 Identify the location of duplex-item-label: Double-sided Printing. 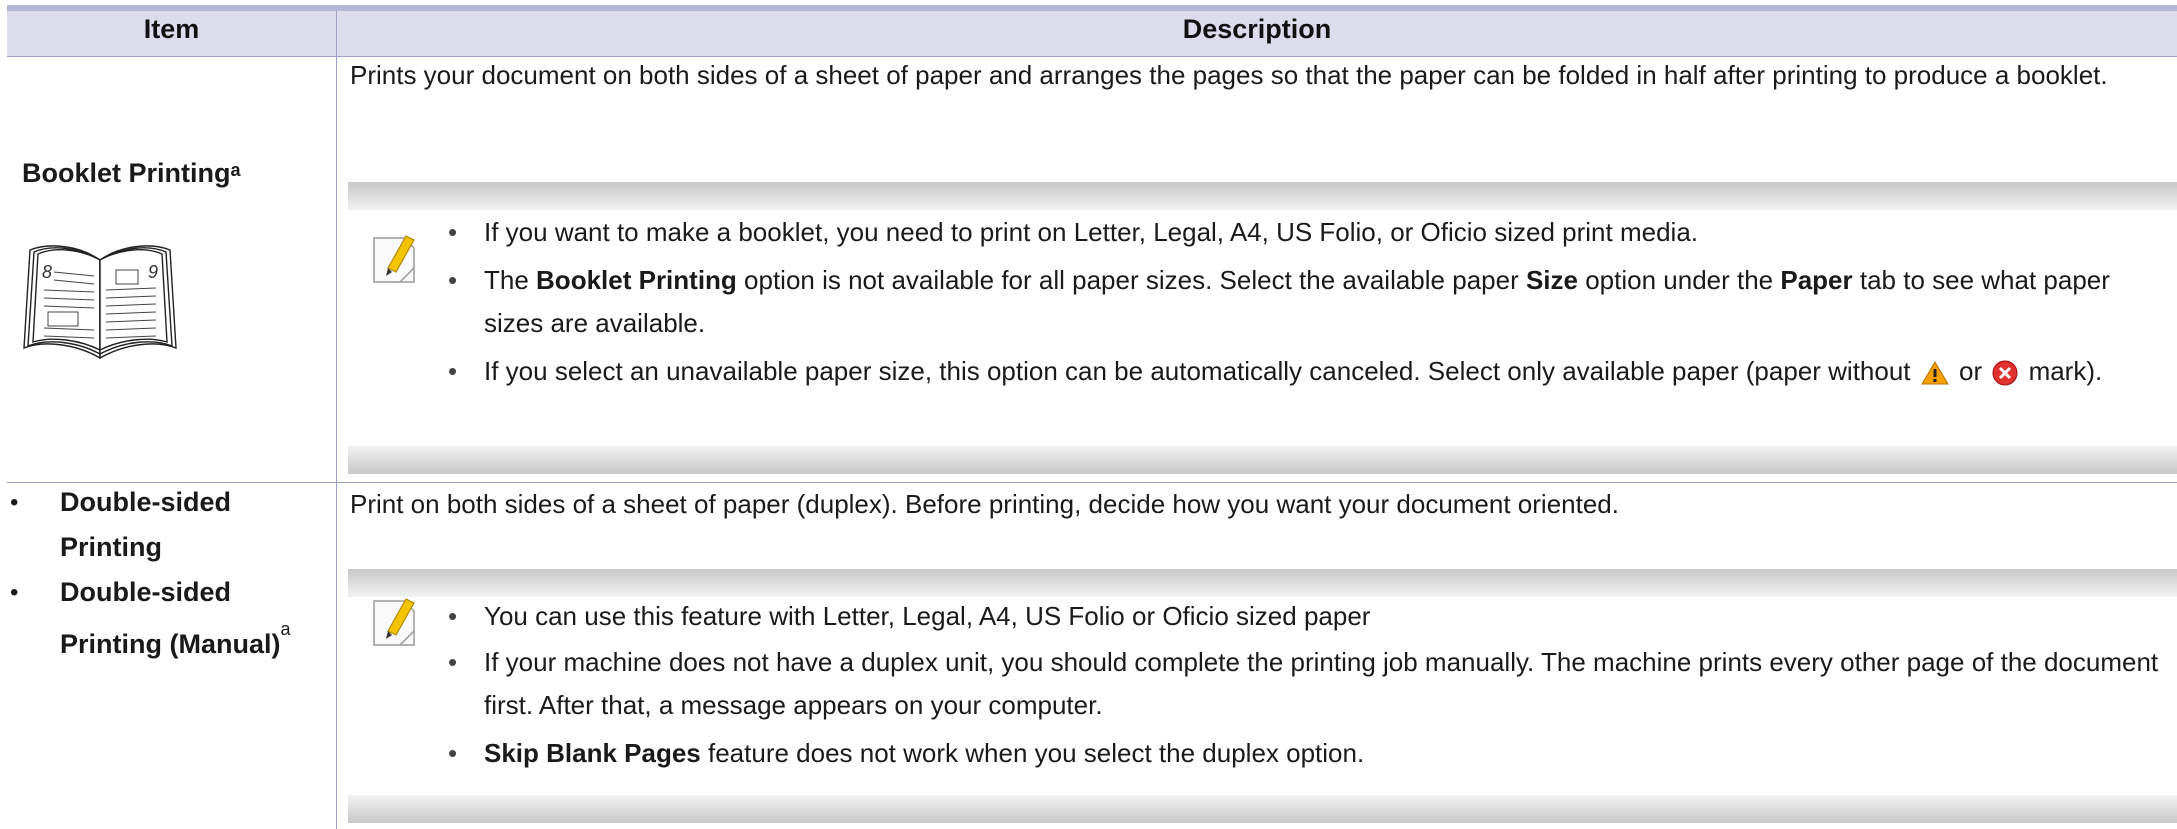
(146, 524).